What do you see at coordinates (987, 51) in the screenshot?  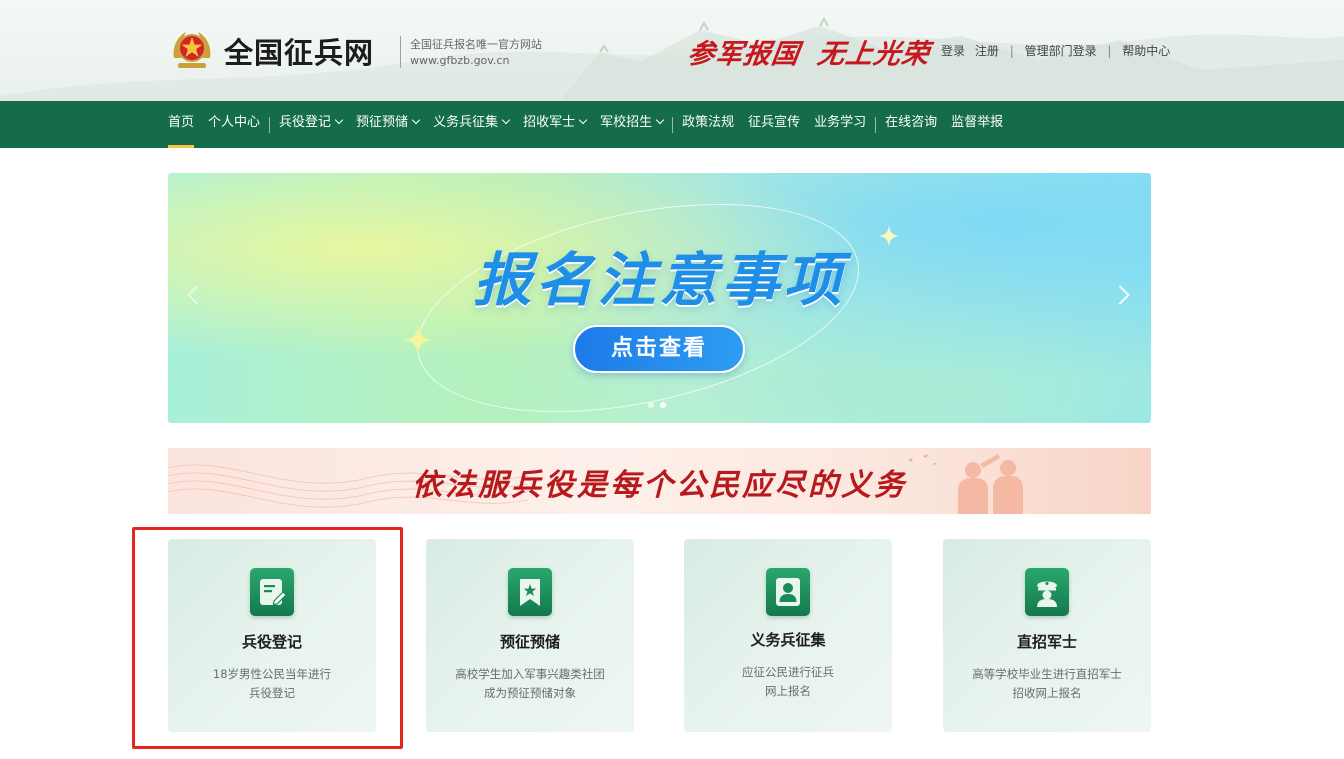 I see `register-link: 注册` at bounding box center [987, 51].